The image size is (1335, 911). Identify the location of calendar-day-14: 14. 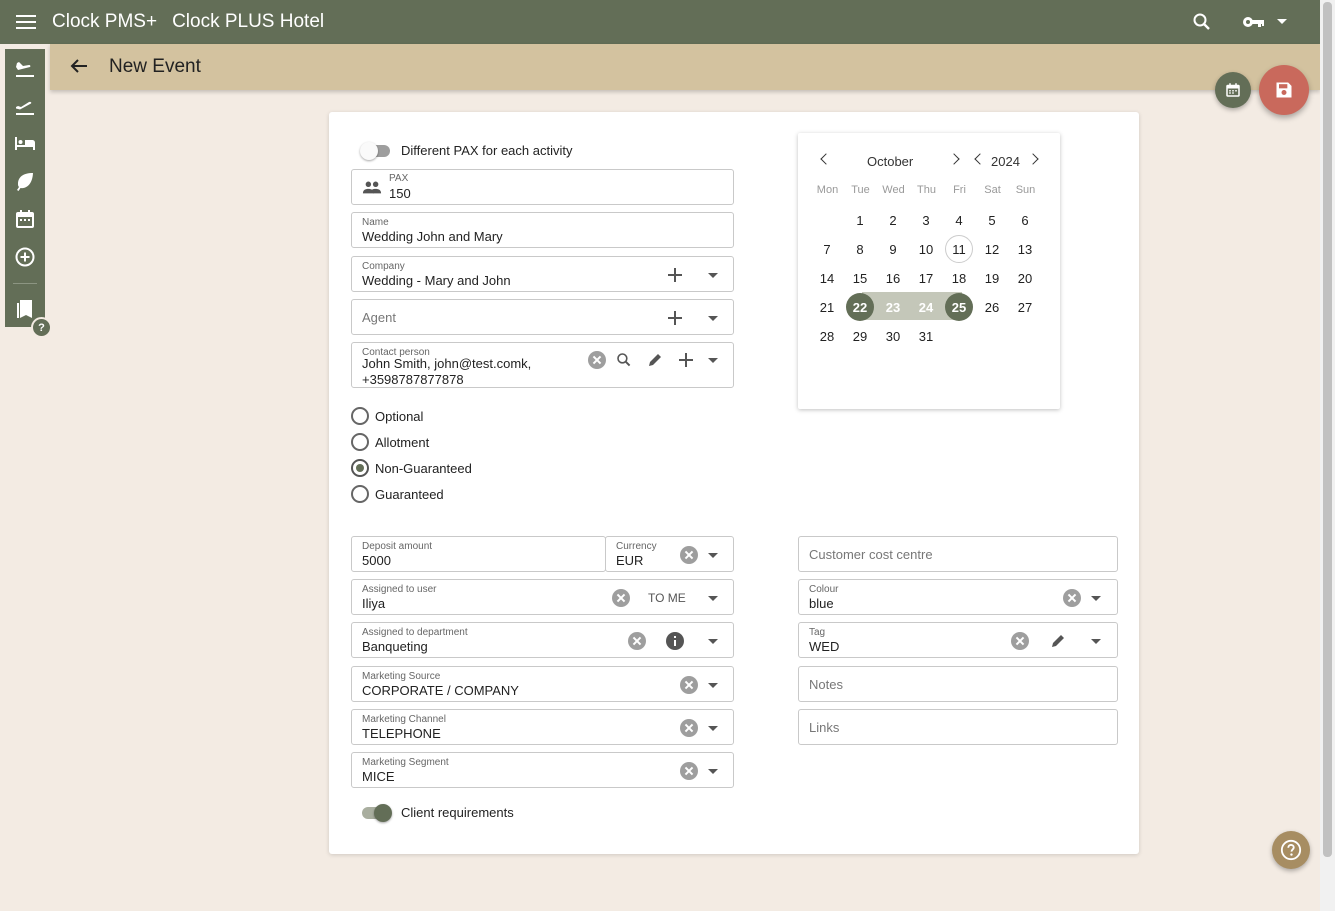
(827, 278).